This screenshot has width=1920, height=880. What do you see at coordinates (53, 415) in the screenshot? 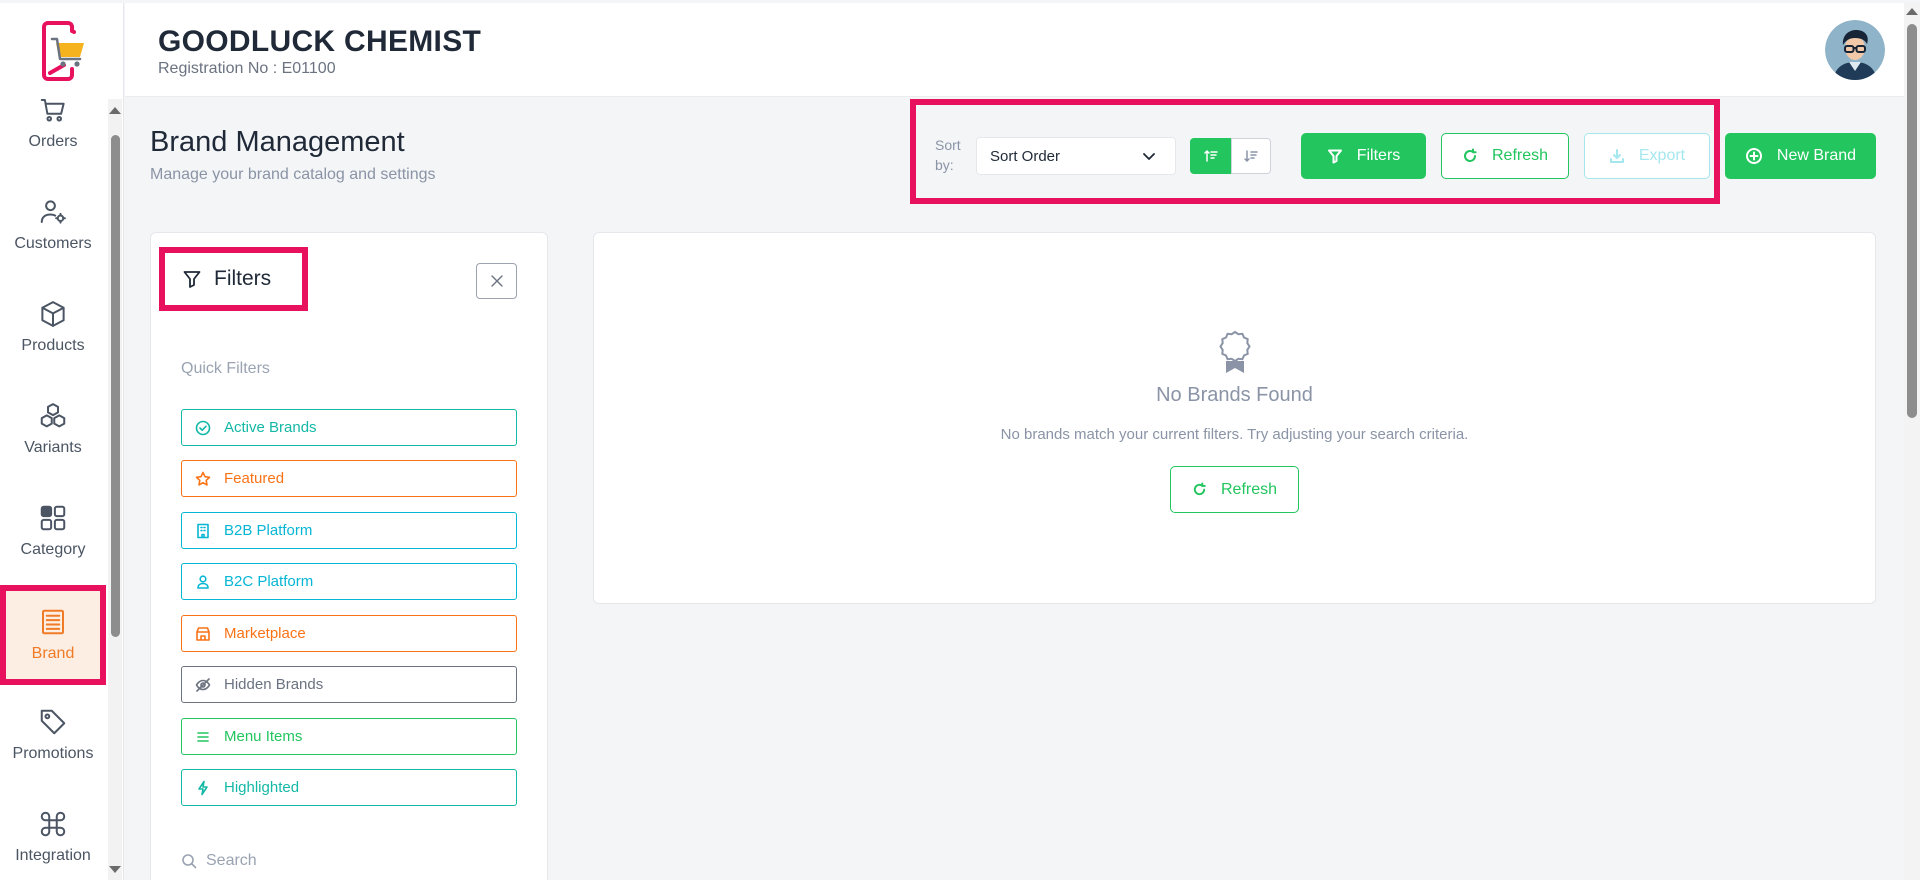
I see `cubes-icon` at bounding box center [53, 415].